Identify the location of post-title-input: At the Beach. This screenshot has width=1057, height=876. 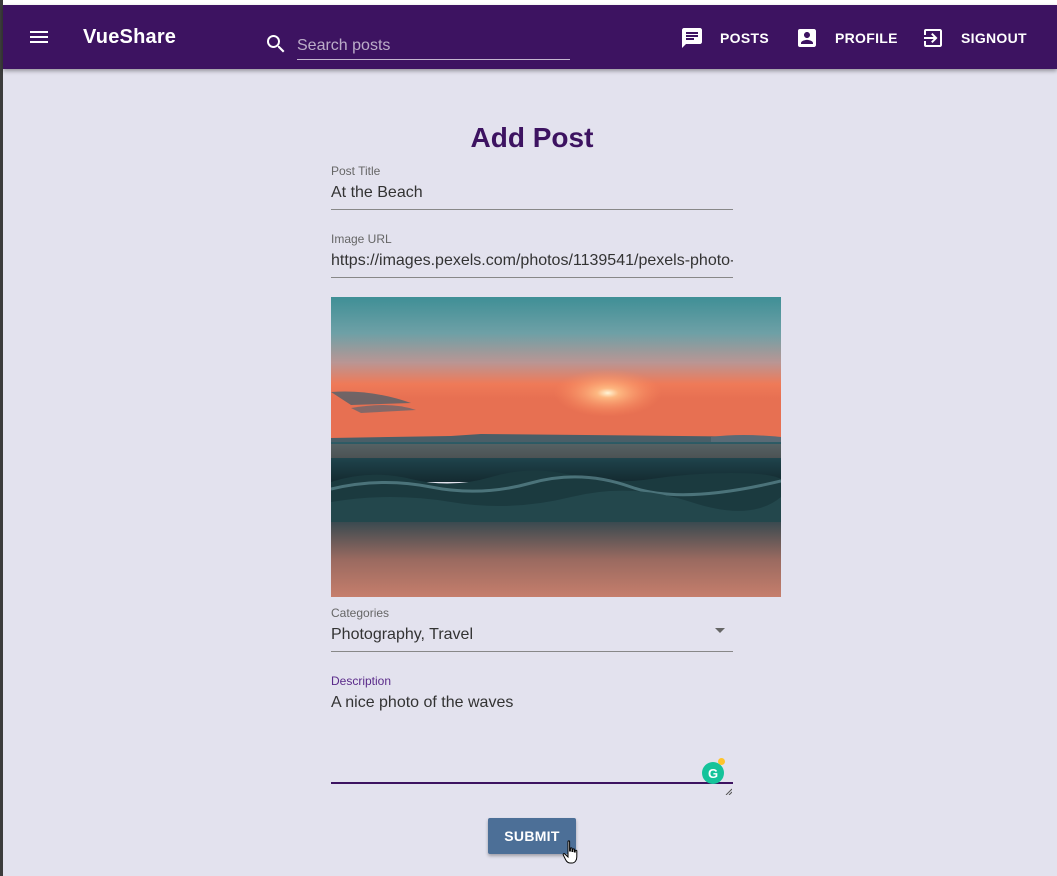
(532, 193).